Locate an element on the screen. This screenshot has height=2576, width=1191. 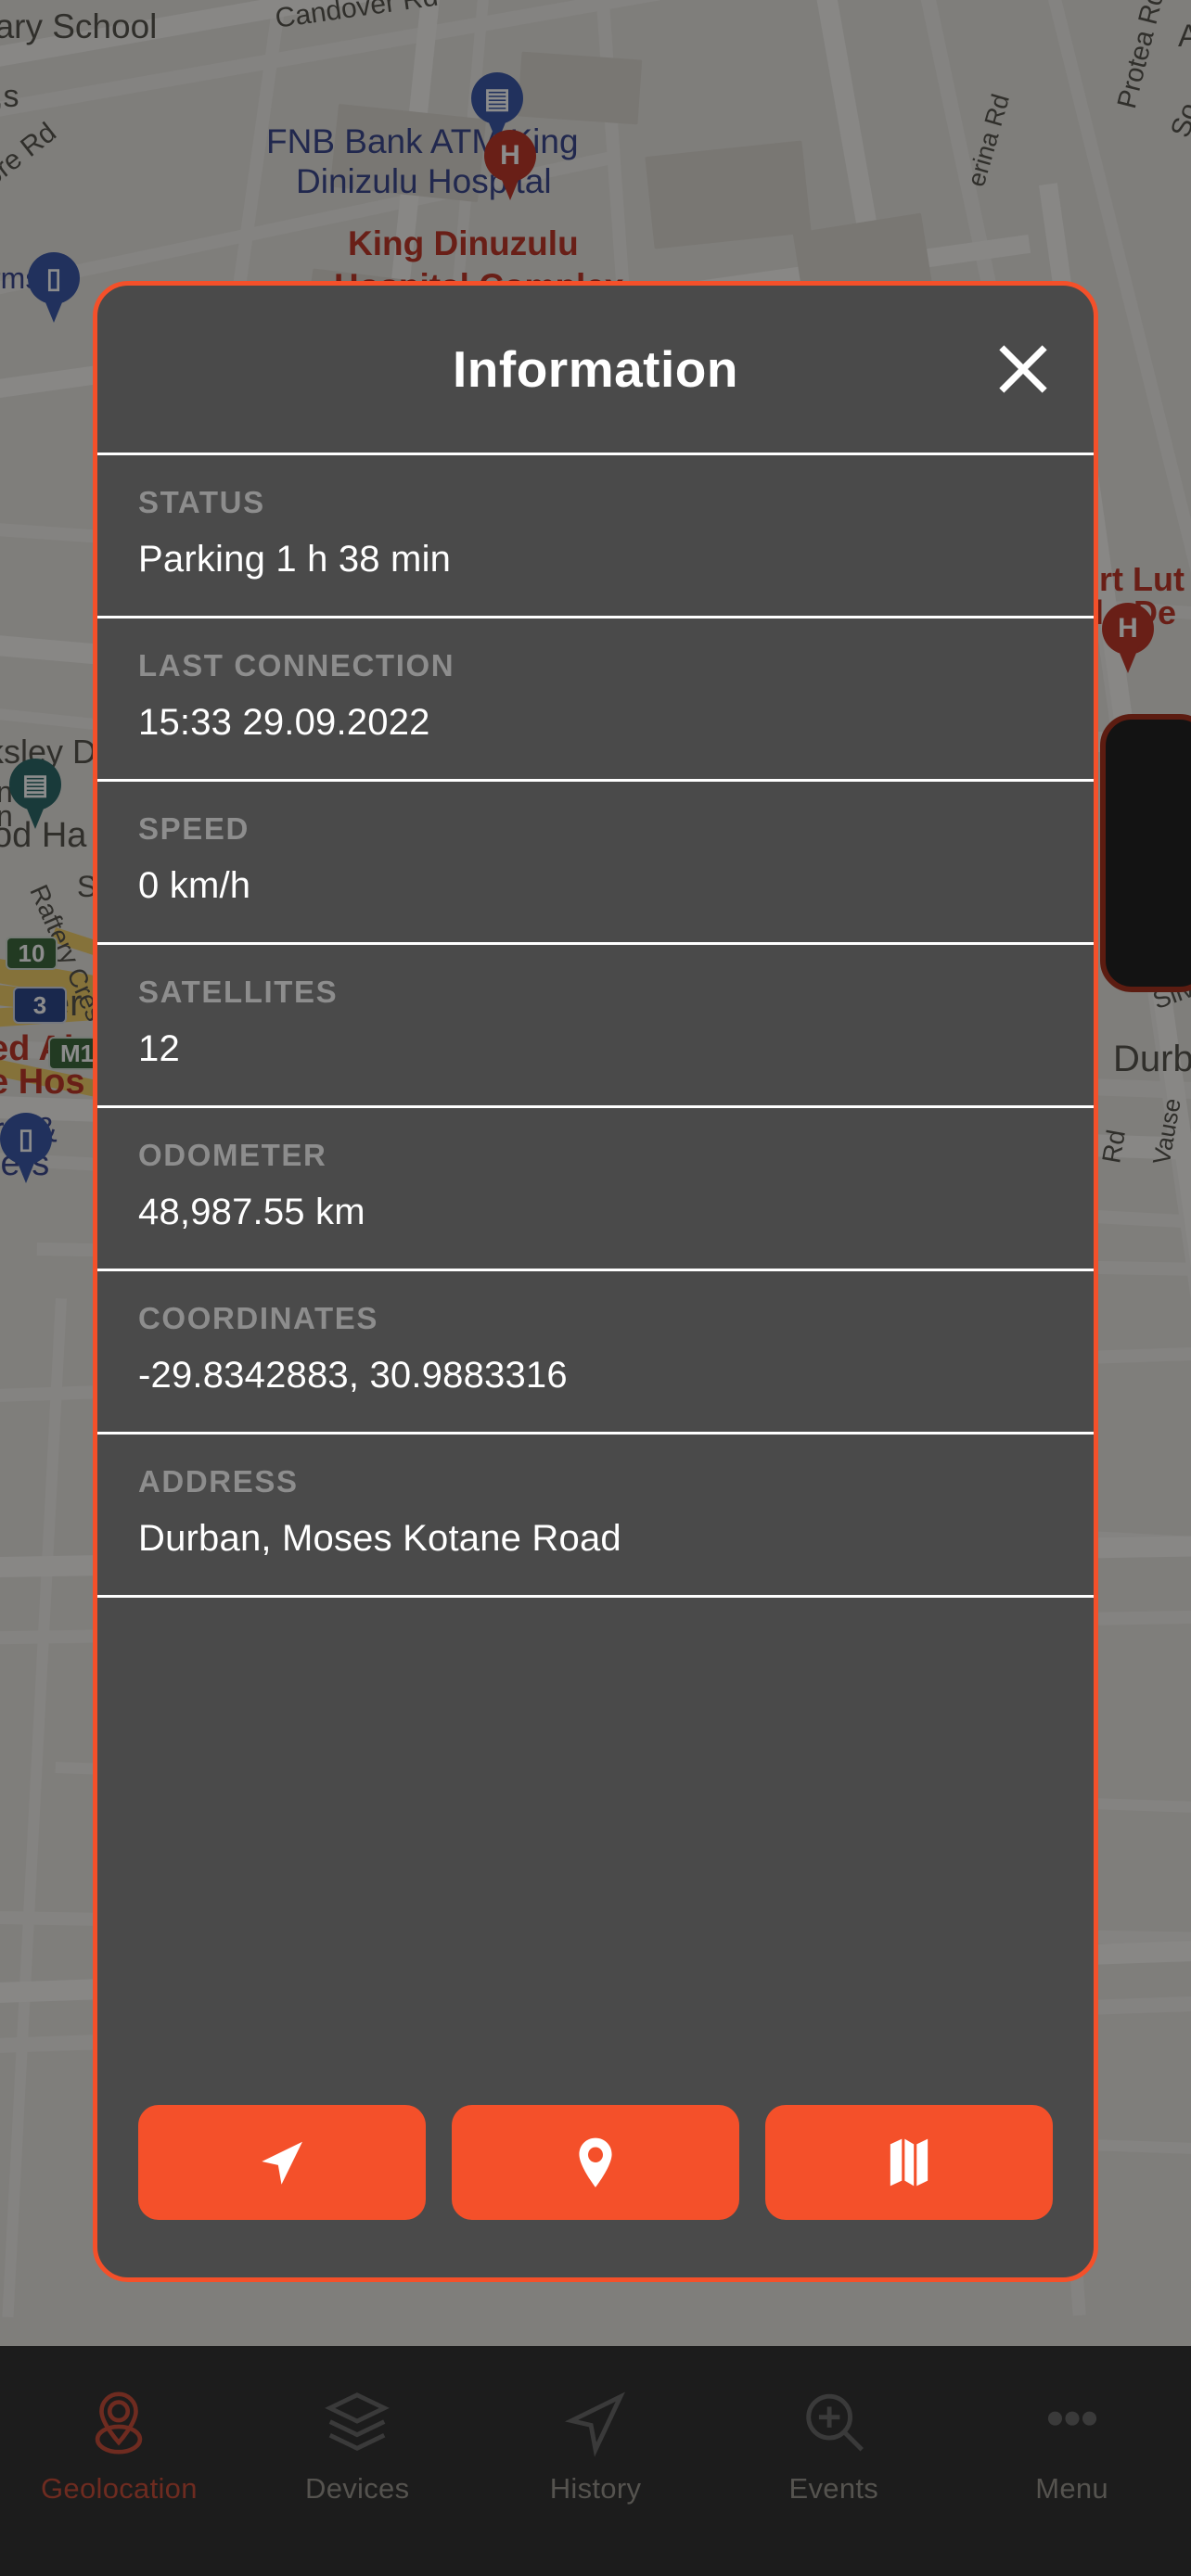
info-row: LAST CONNECTION 15:33 29.09.2022 is located at coordinates (595, 697).